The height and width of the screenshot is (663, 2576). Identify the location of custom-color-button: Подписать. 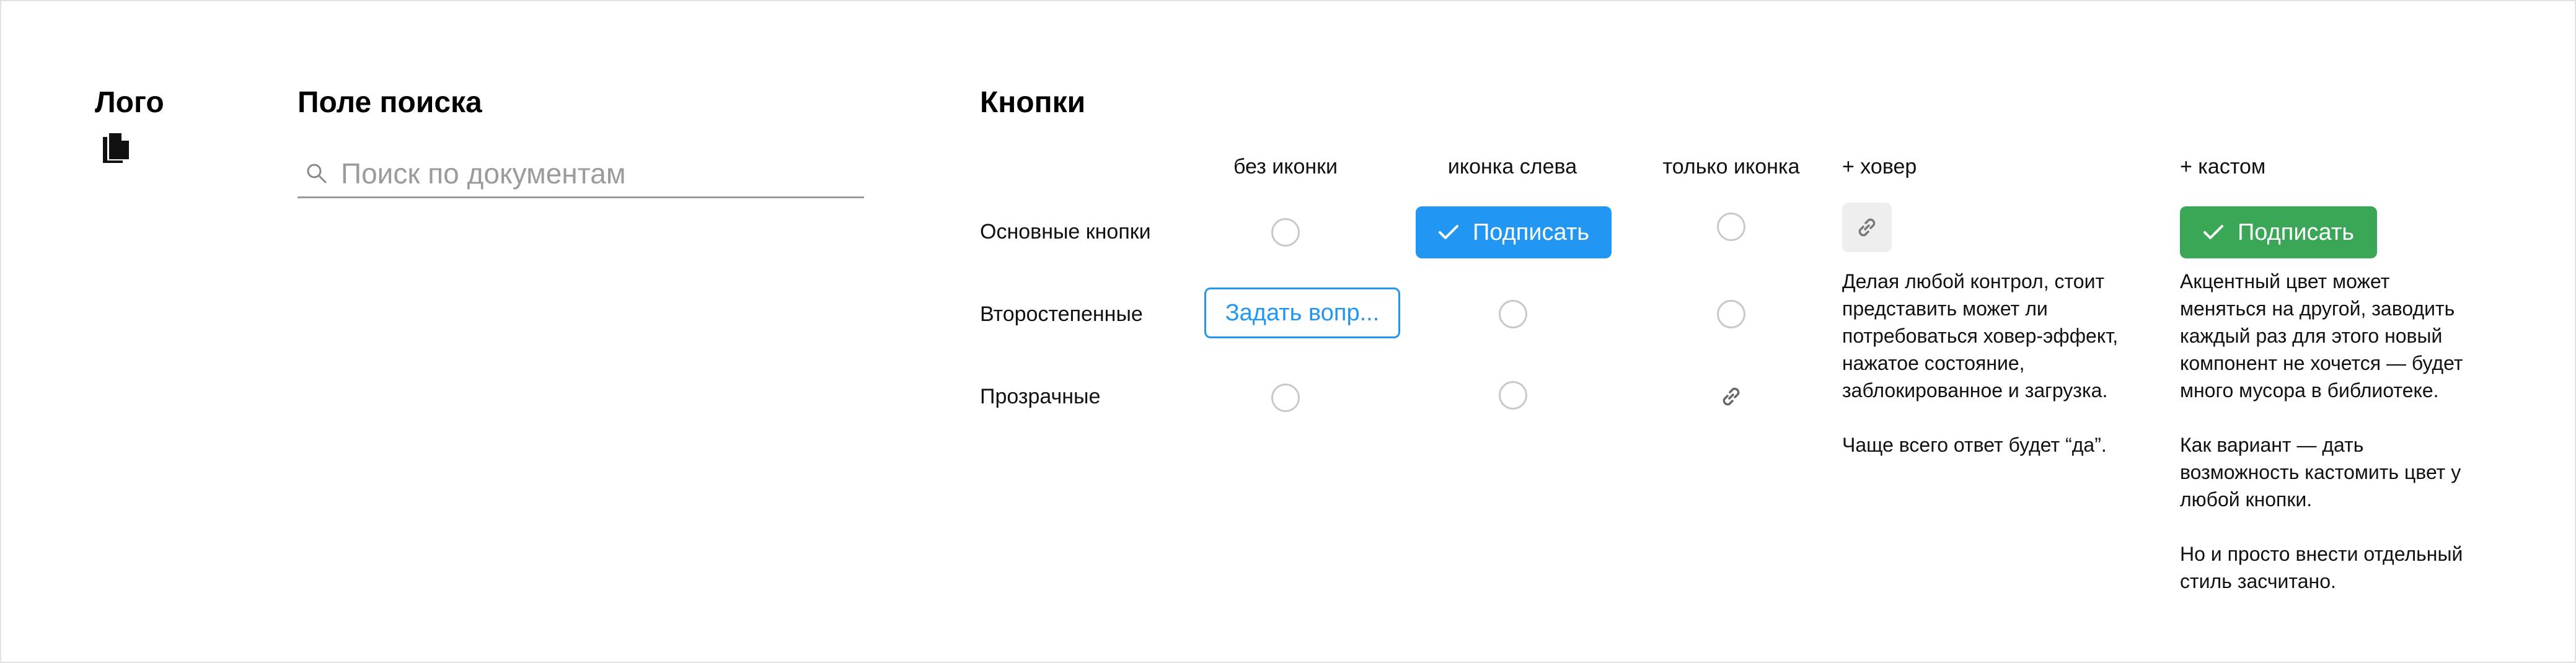
(2278, 232).